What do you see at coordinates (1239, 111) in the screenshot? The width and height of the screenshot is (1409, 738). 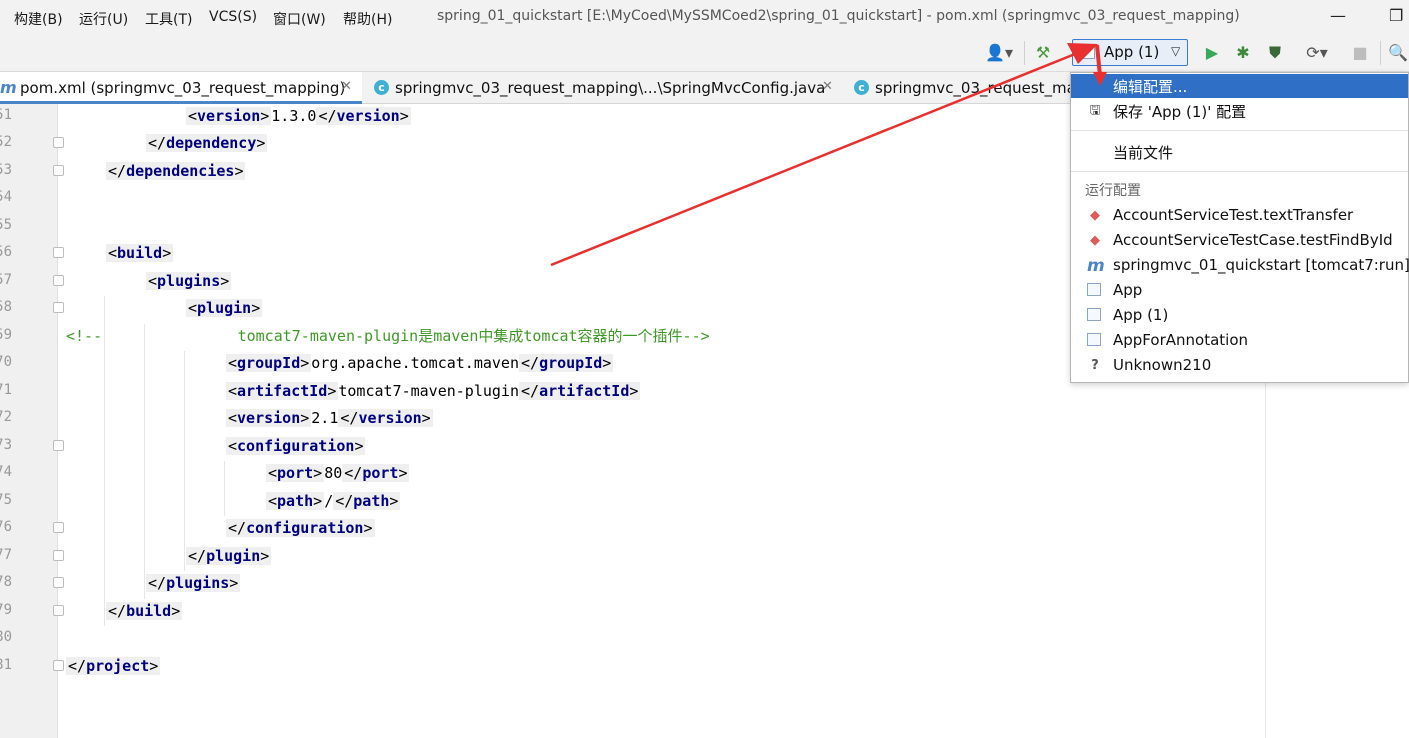 I see `save-configuration-item: 🖫 保存 'App (1)' 配置` at bounding box center [1239, 111].